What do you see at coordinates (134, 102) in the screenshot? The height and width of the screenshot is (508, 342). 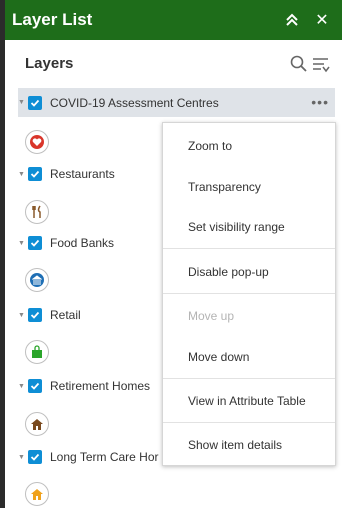 I see `layer-name: COVID-19 Assessment Centres` at bounding box center [134, 102].